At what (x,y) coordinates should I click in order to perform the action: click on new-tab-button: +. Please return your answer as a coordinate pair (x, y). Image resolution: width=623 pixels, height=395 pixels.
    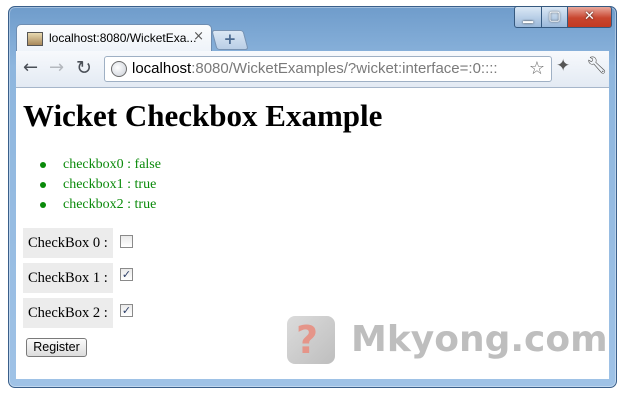
    Looking at the image, I should click on (230, 40).